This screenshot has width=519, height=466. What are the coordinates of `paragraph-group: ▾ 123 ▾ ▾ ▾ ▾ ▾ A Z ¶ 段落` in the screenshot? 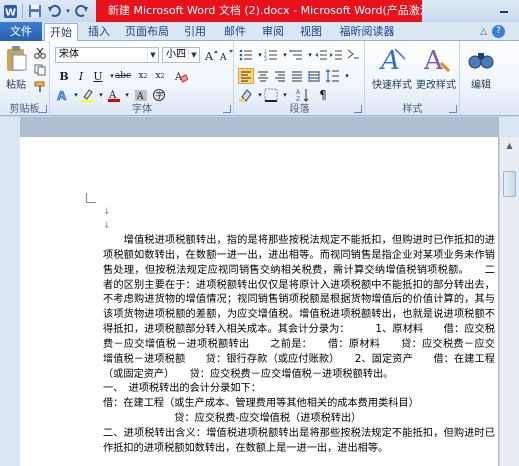 It's located at (300, 78).